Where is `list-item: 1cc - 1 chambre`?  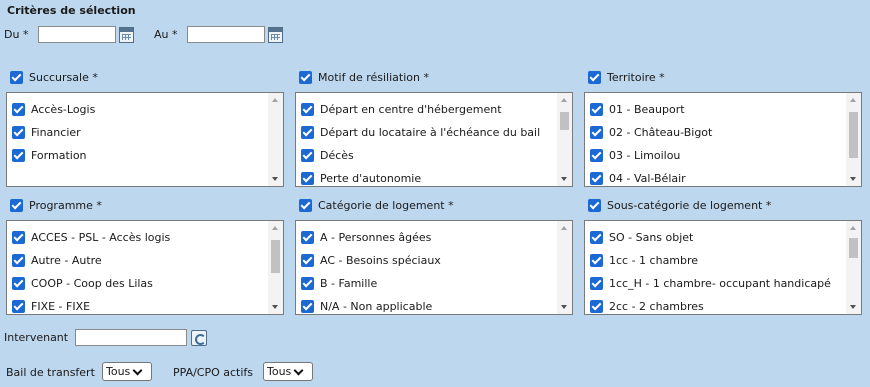 list-item: 1cc - 1 chambre is located at coordinates (710, 260).